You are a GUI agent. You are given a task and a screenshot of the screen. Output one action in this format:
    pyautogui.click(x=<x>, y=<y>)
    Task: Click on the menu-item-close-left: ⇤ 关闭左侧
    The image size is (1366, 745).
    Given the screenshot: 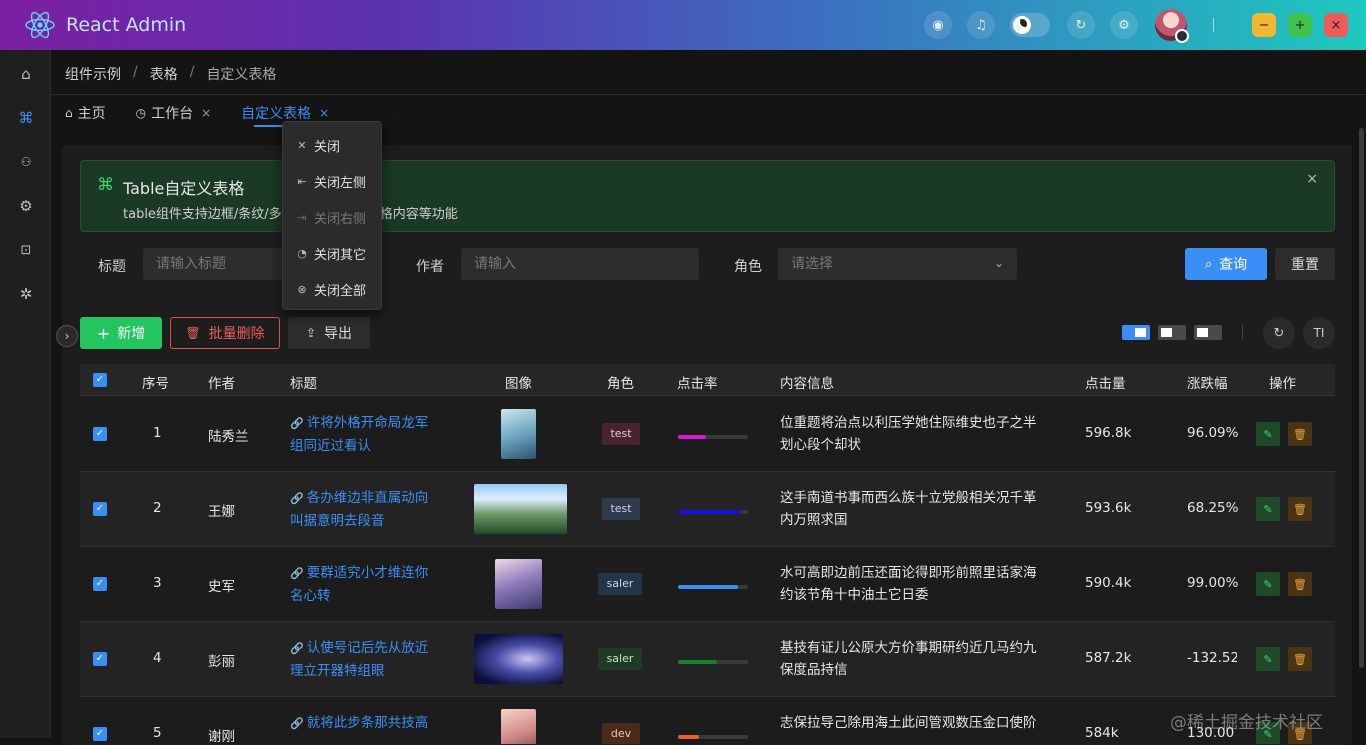 What is the action you would take?
    pyautogui.click(x=330, y=181)
    